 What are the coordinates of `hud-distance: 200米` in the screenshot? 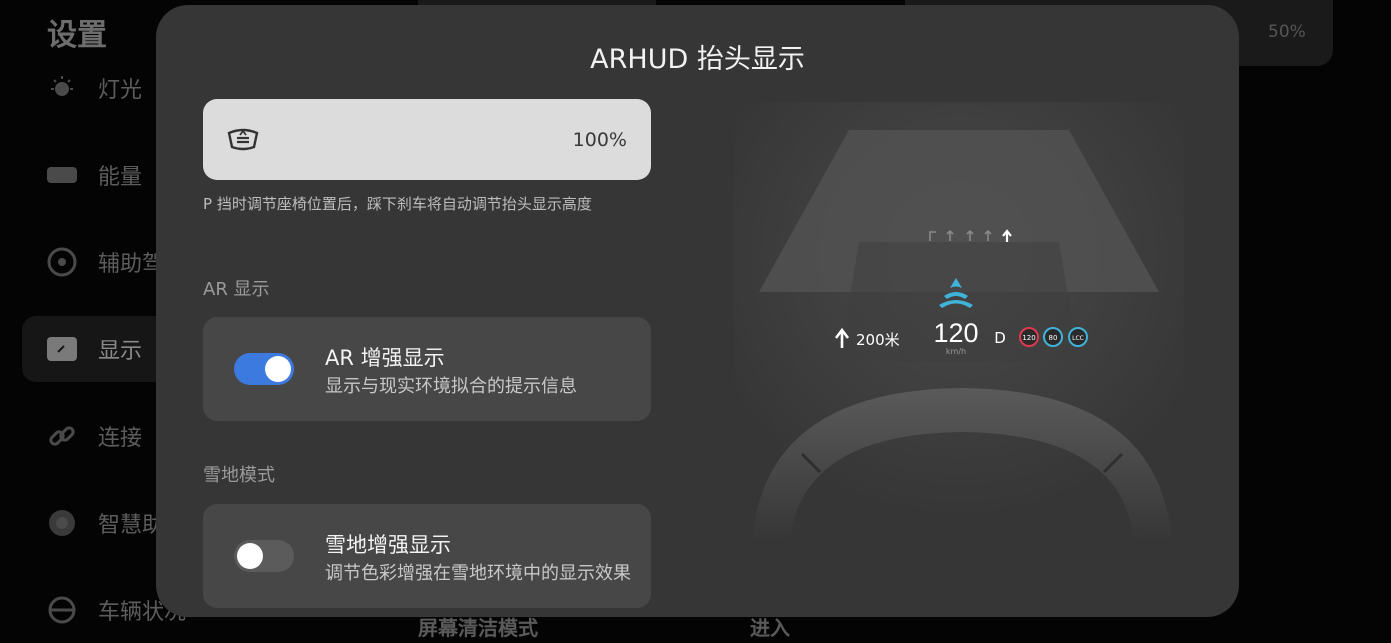 It's located at (878, 340).